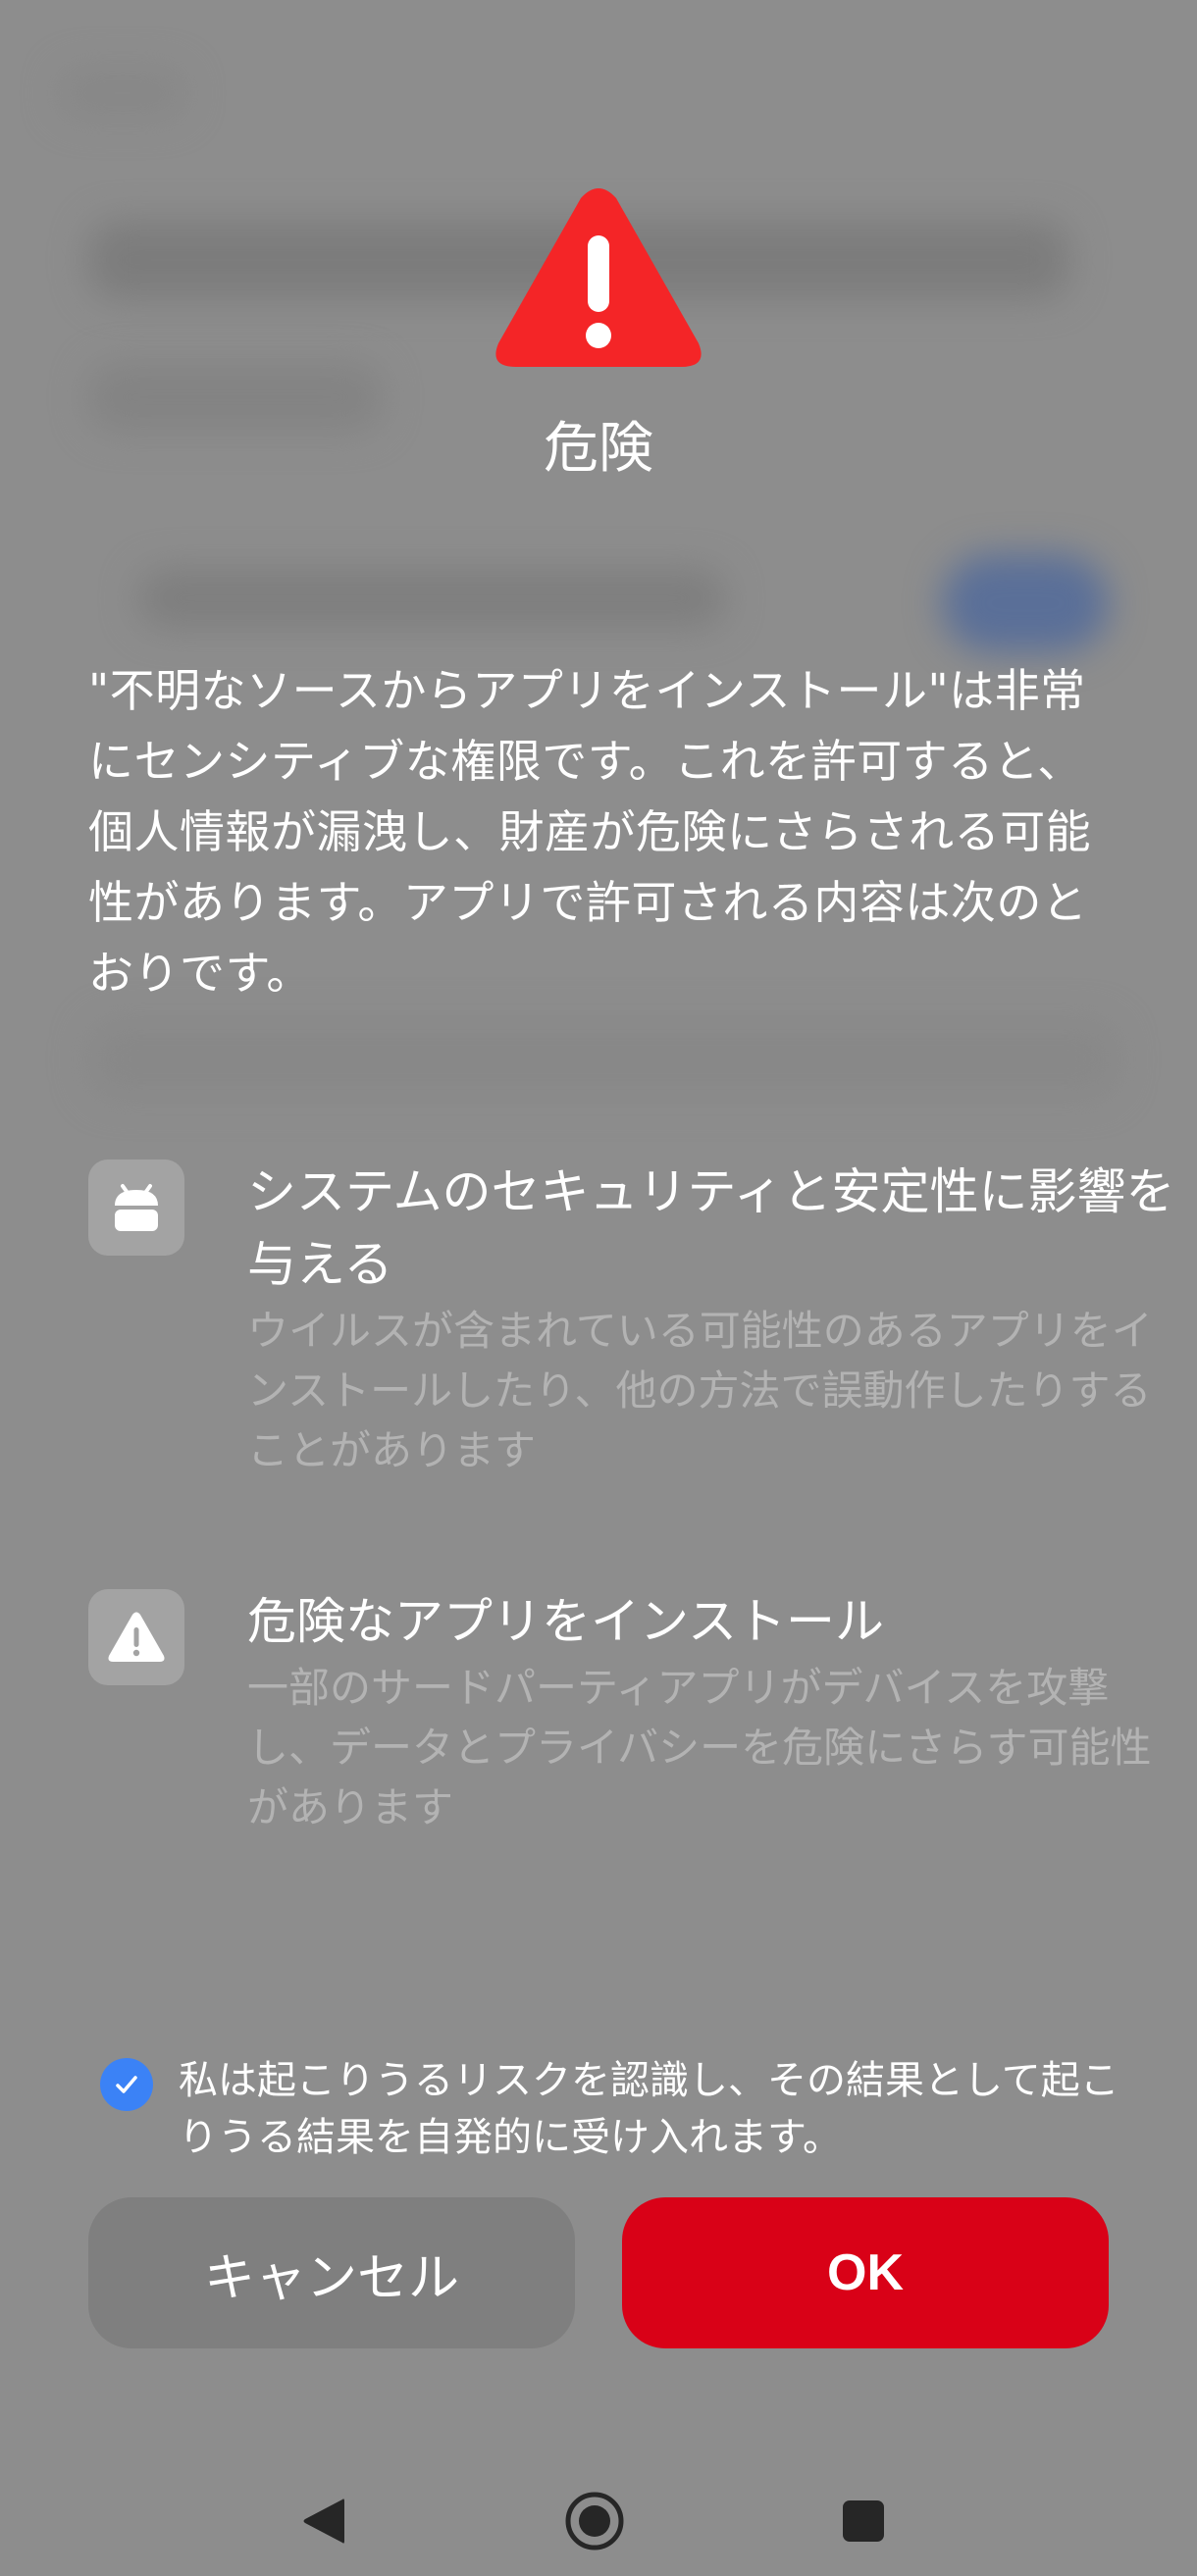  Describe the element at coordinates (711, 1228) in the screenshot. I see `permission-title: システムのセキュリティと安定性に影響を与える` at that location.